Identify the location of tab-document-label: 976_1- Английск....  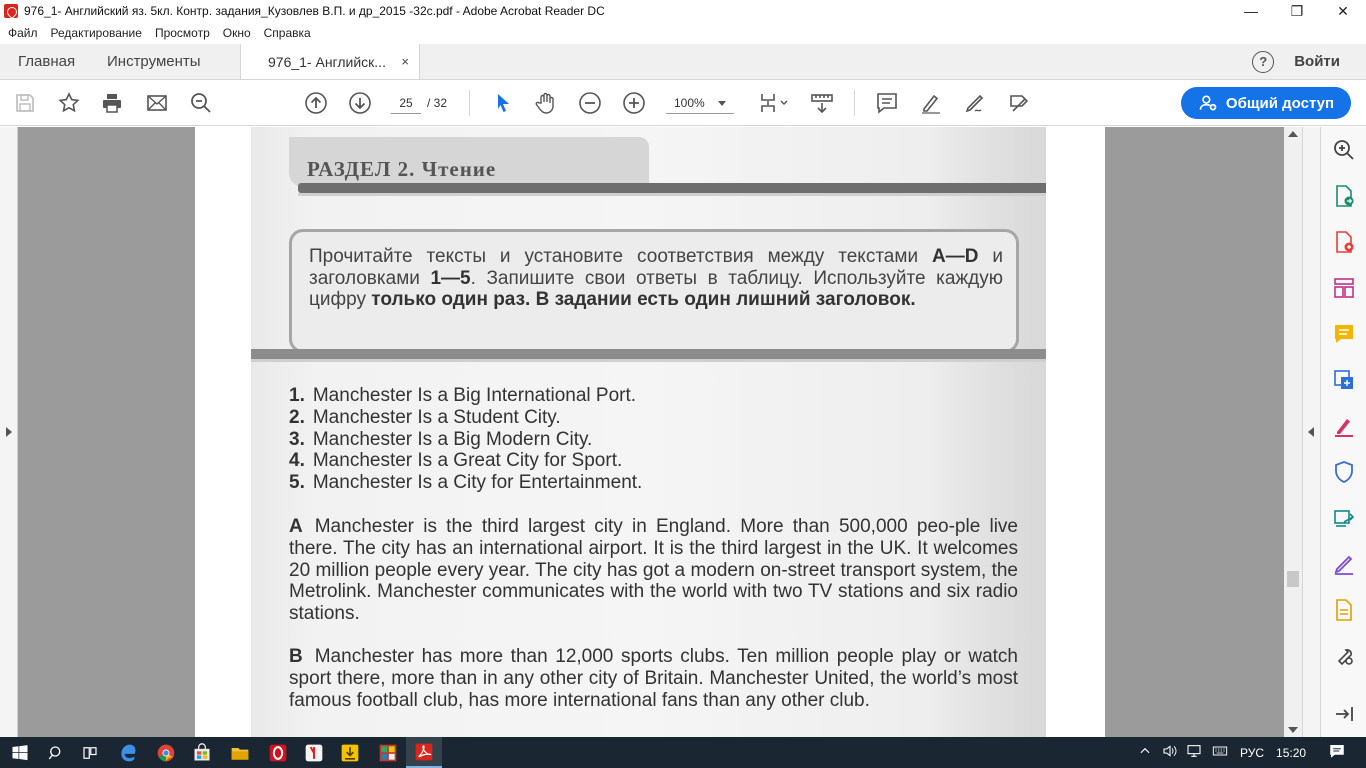
(327, 61).